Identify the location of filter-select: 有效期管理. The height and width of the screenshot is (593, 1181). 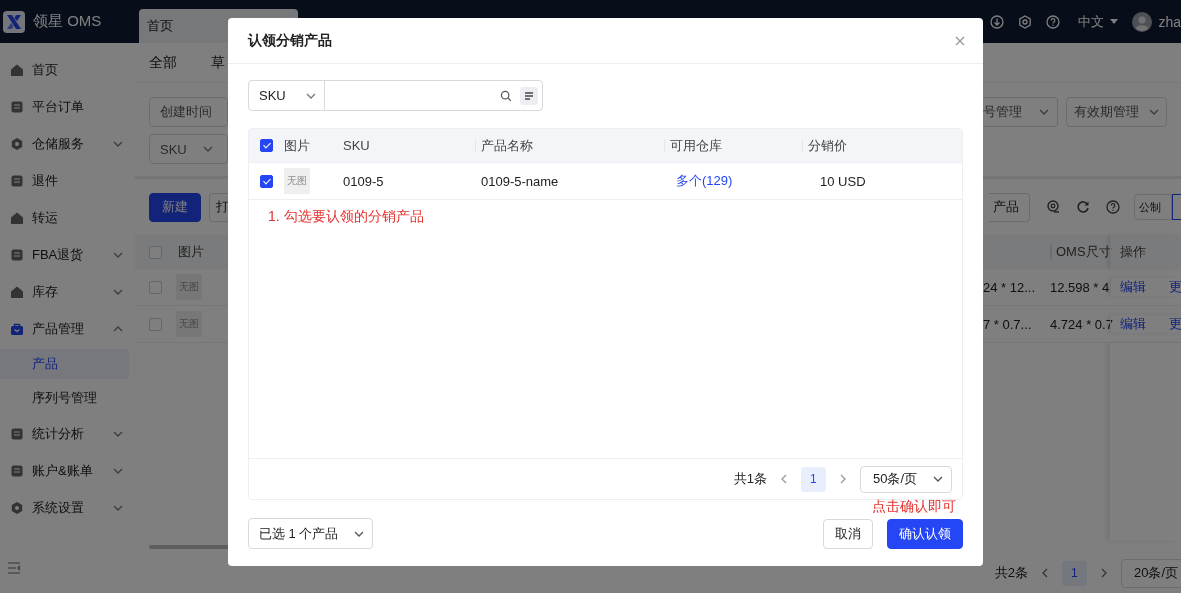
(1116, 112).